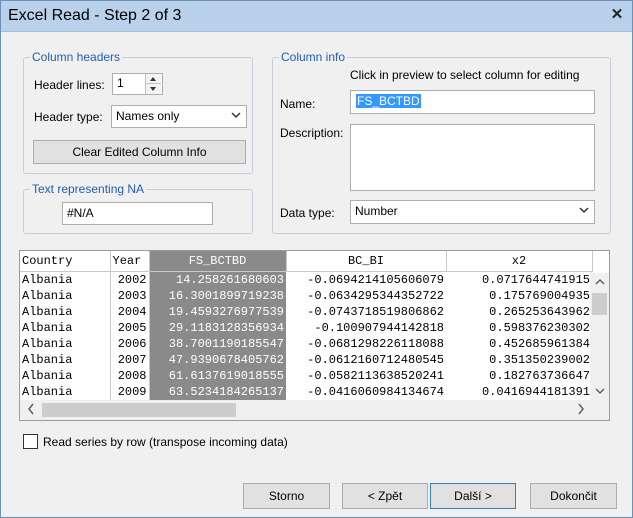 This screenshot has height=518, width=633. I want to click on cell-year: 2004, so click(129, 311).